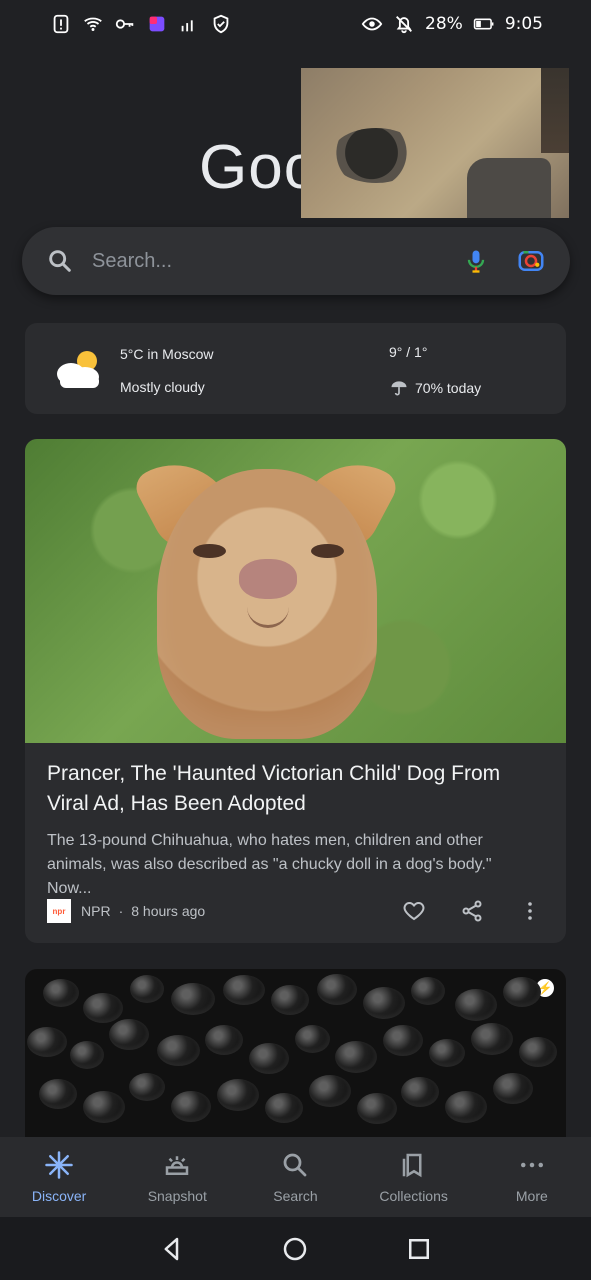  Describe the element at coordinates (295, 1196) in the screenshot. I see `nav-search-label: Search` at that location.